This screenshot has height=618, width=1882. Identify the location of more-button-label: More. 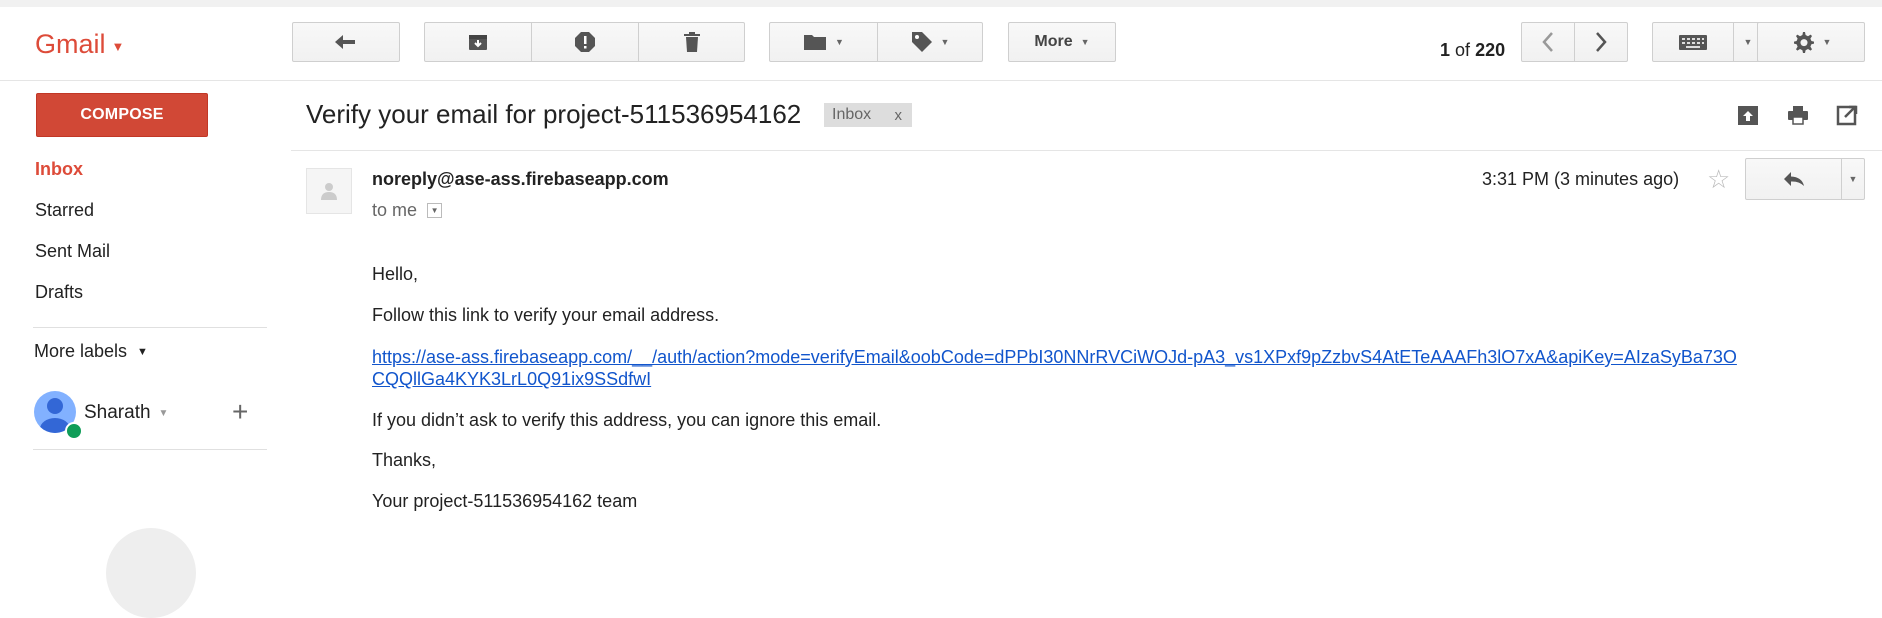
(1053, 41).